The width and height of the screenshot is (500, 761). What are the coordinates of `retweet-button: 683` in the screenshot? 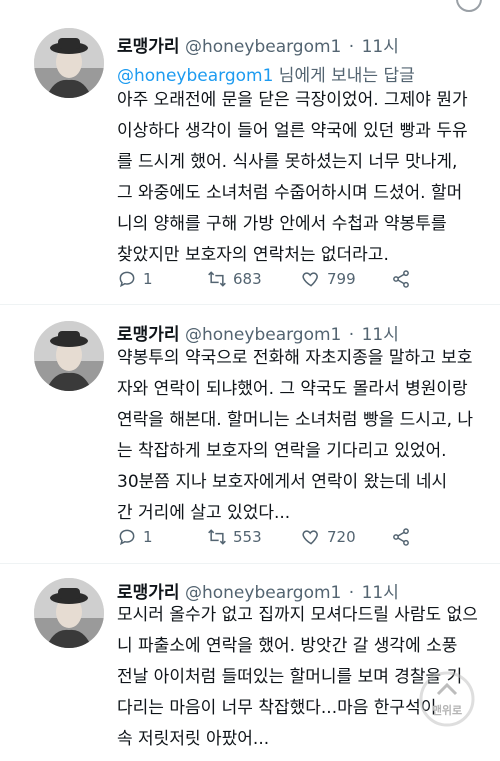 It's located at (234, 279).